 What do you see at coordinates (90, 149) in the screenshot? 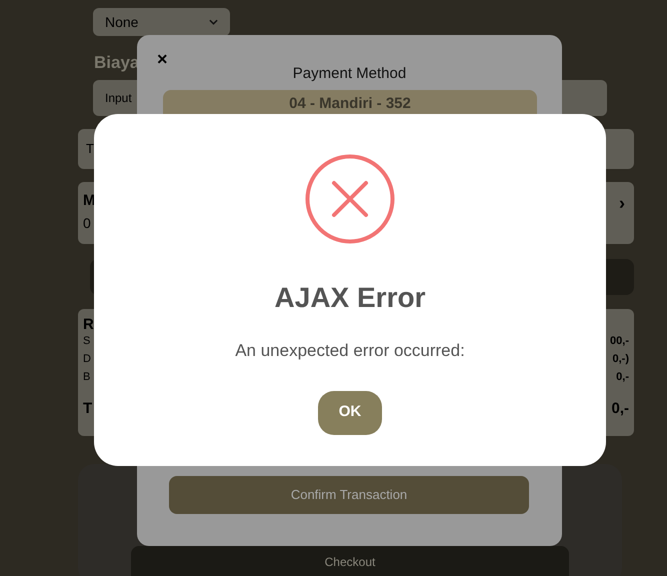
I see `row-text: T` at bounding box center [90, 149].